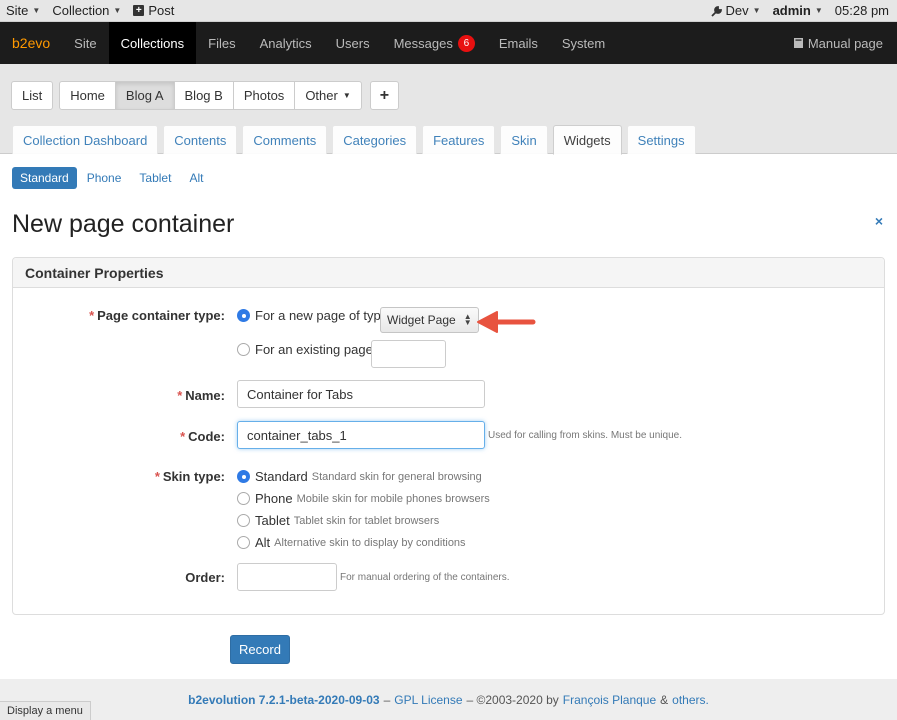 This screenshot has height=720, width=897. What do you see at coordinates (285, 139) in the screenshot?
I see `tab-comments: Comments` at bounding box center [285, 139].